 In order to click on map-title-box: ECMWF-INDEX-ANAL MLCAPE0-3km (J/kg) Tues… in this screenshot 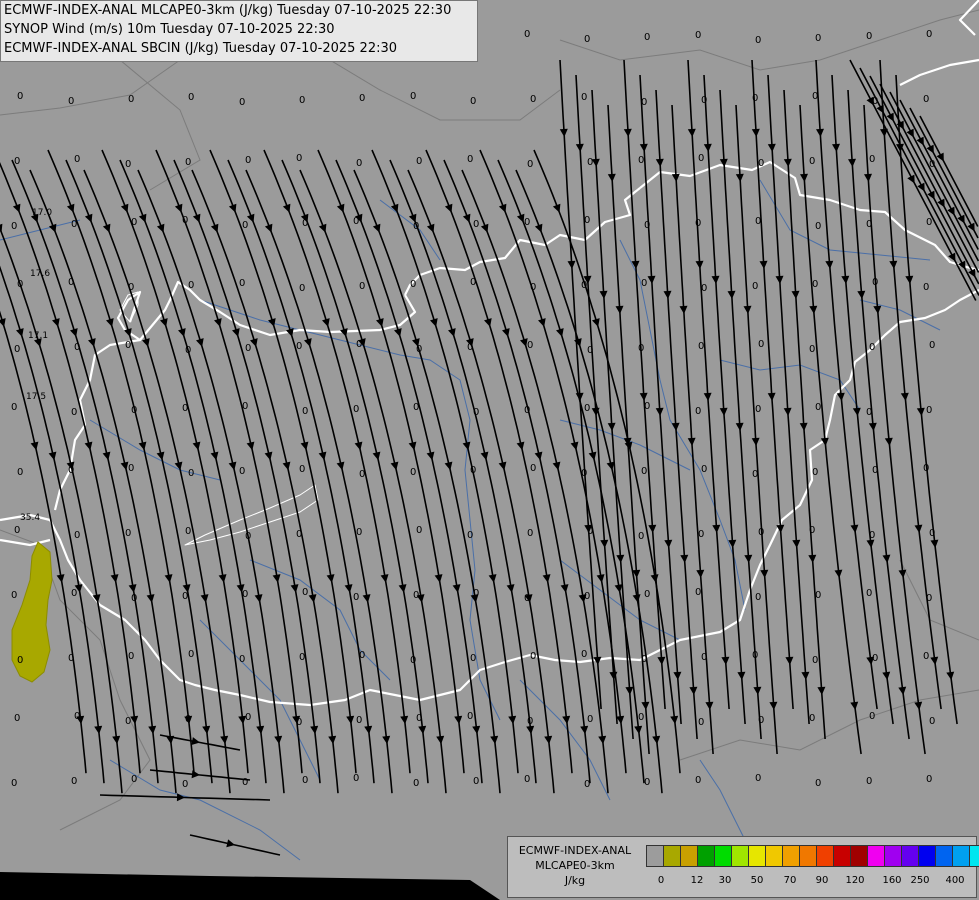, I will do `click(239, 31)`.